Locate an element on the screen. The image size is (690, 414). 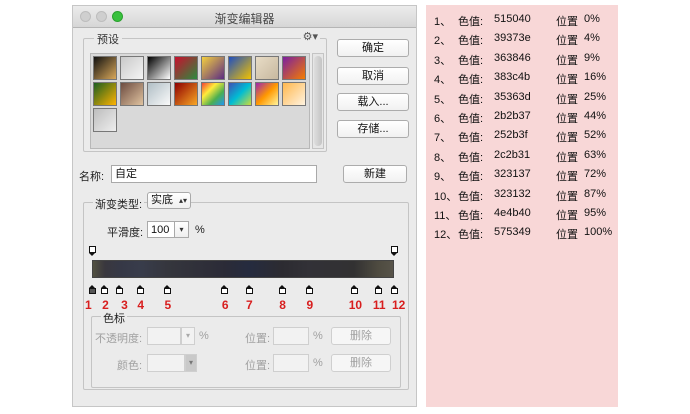
color-location-unit: % is located at coordinates (318, 363).